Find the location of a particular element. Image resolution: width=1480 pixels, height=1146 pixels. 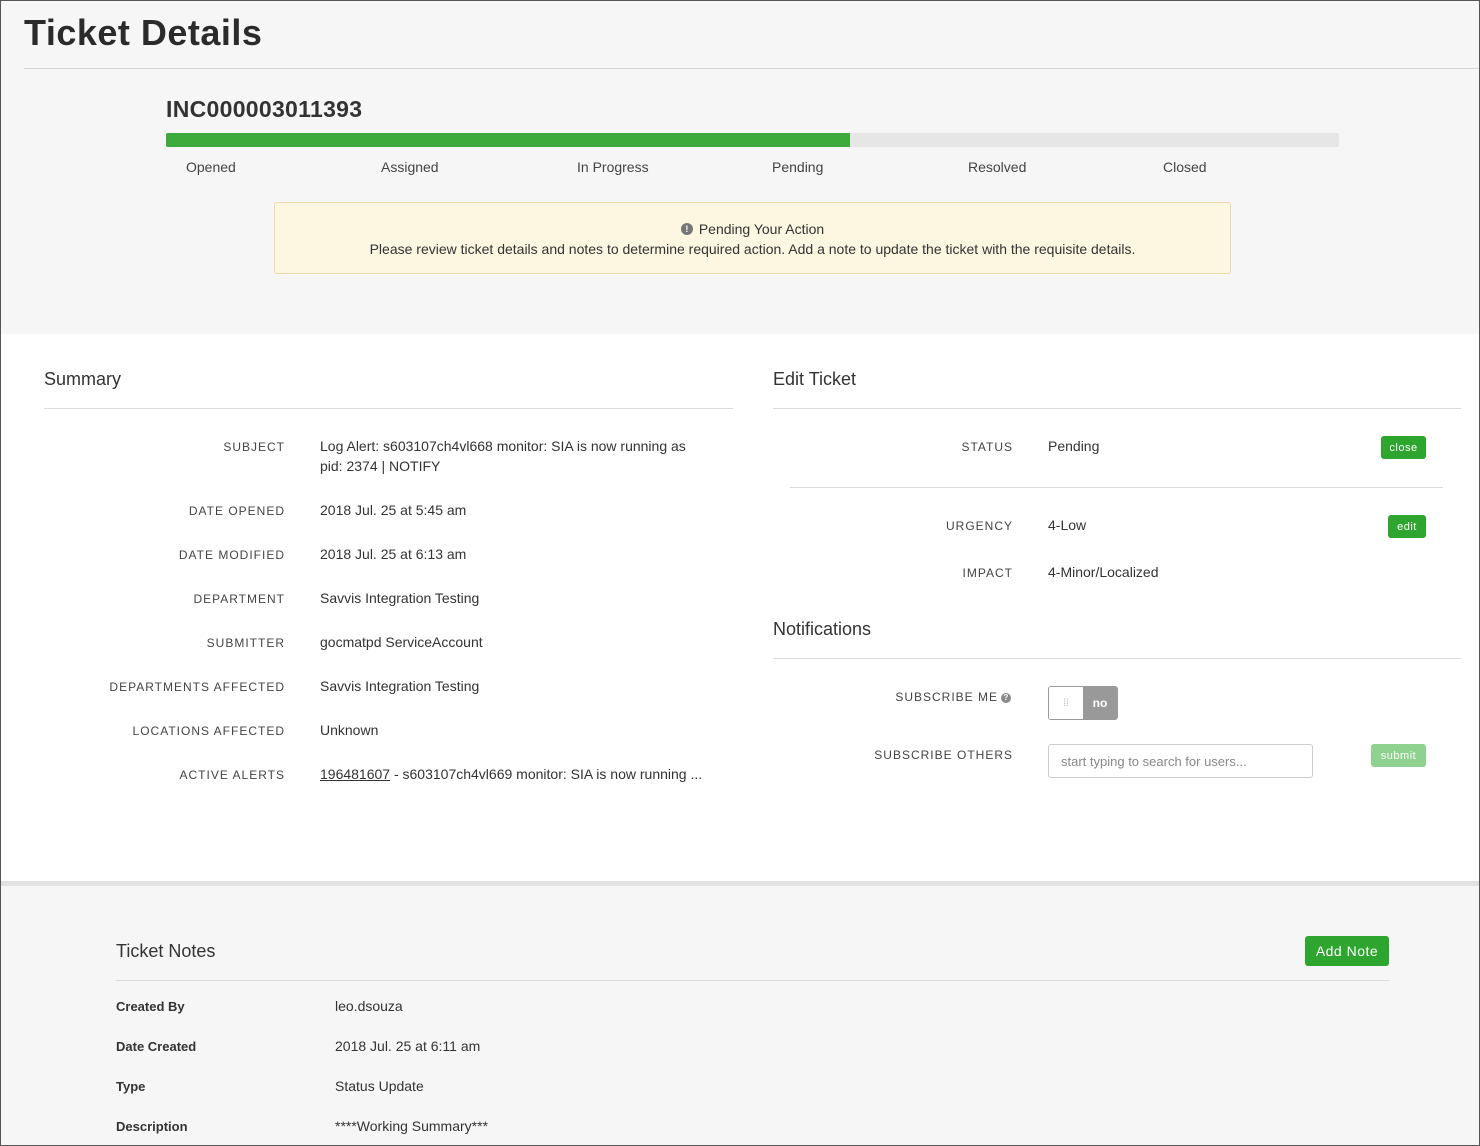

impact-value: 4-Minor/Localized is located at coordinates (1103, 572).